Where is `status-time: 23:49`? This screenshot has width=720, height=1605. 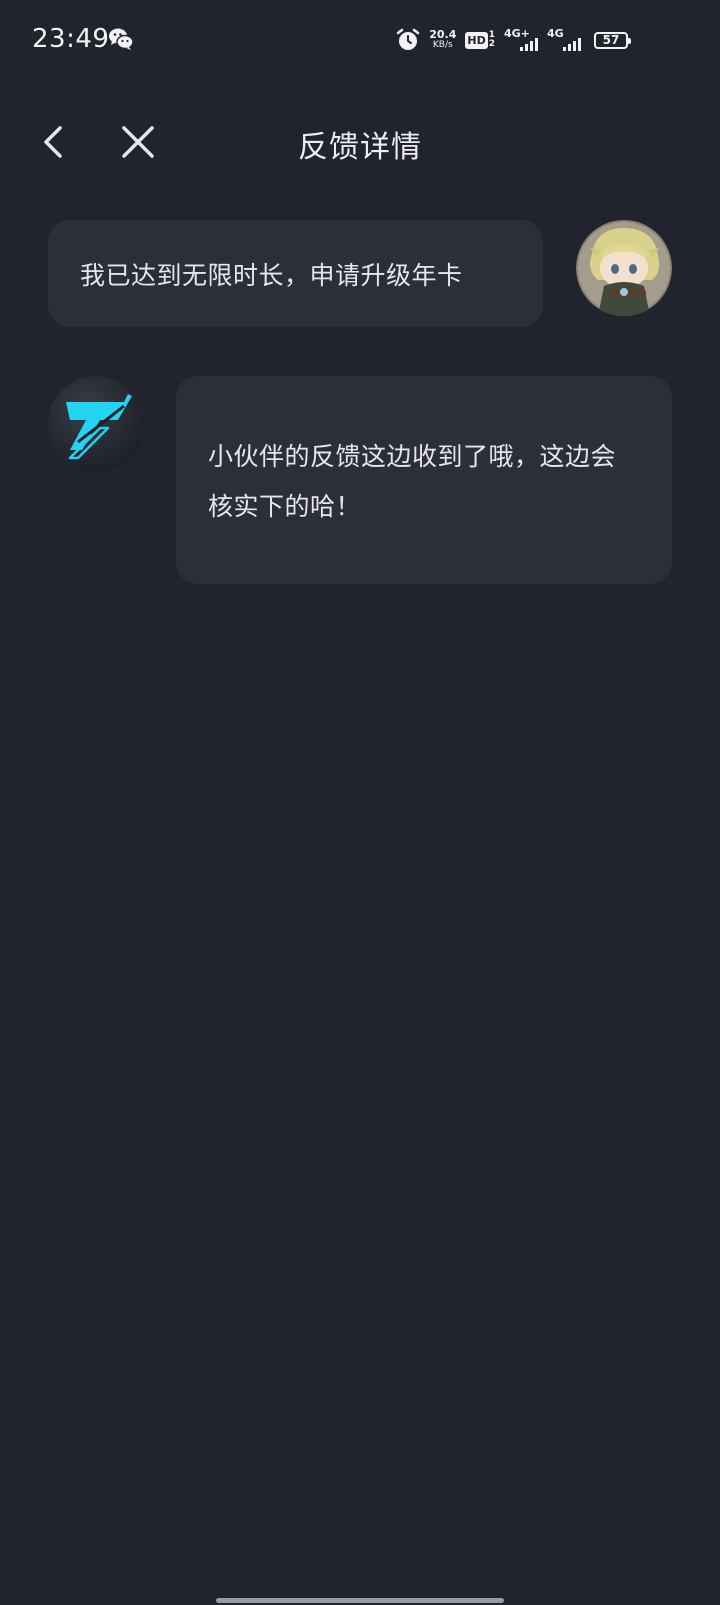 status-time: 23:49 is located at coordinates (71, 39).